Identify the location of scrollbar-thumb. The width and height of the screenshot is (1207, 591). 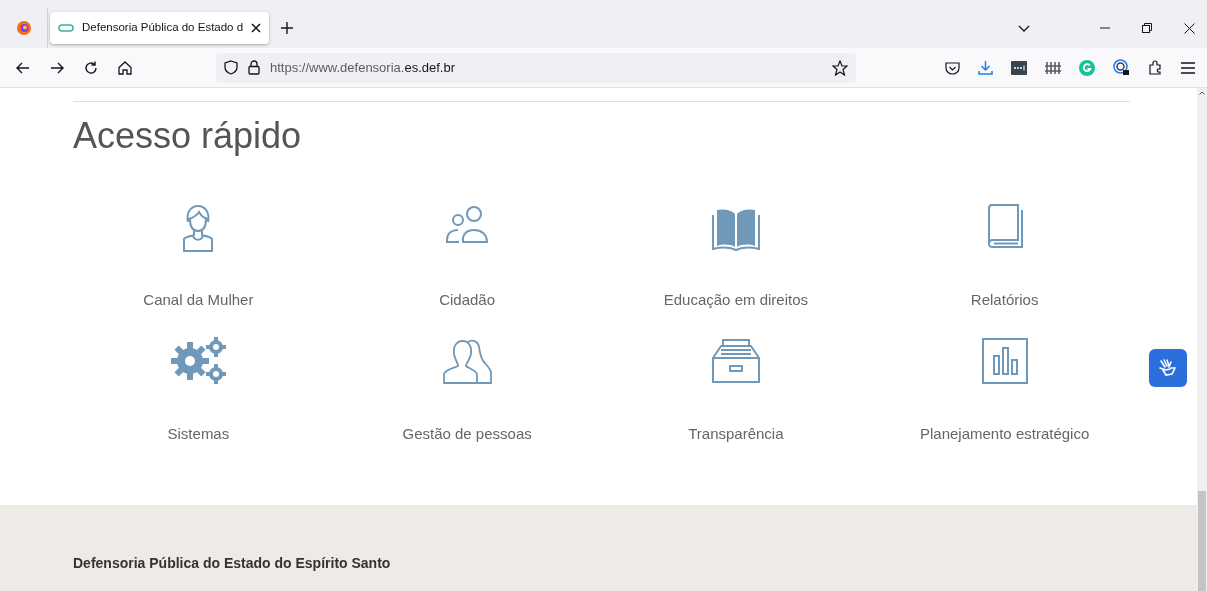
(1202, 541).